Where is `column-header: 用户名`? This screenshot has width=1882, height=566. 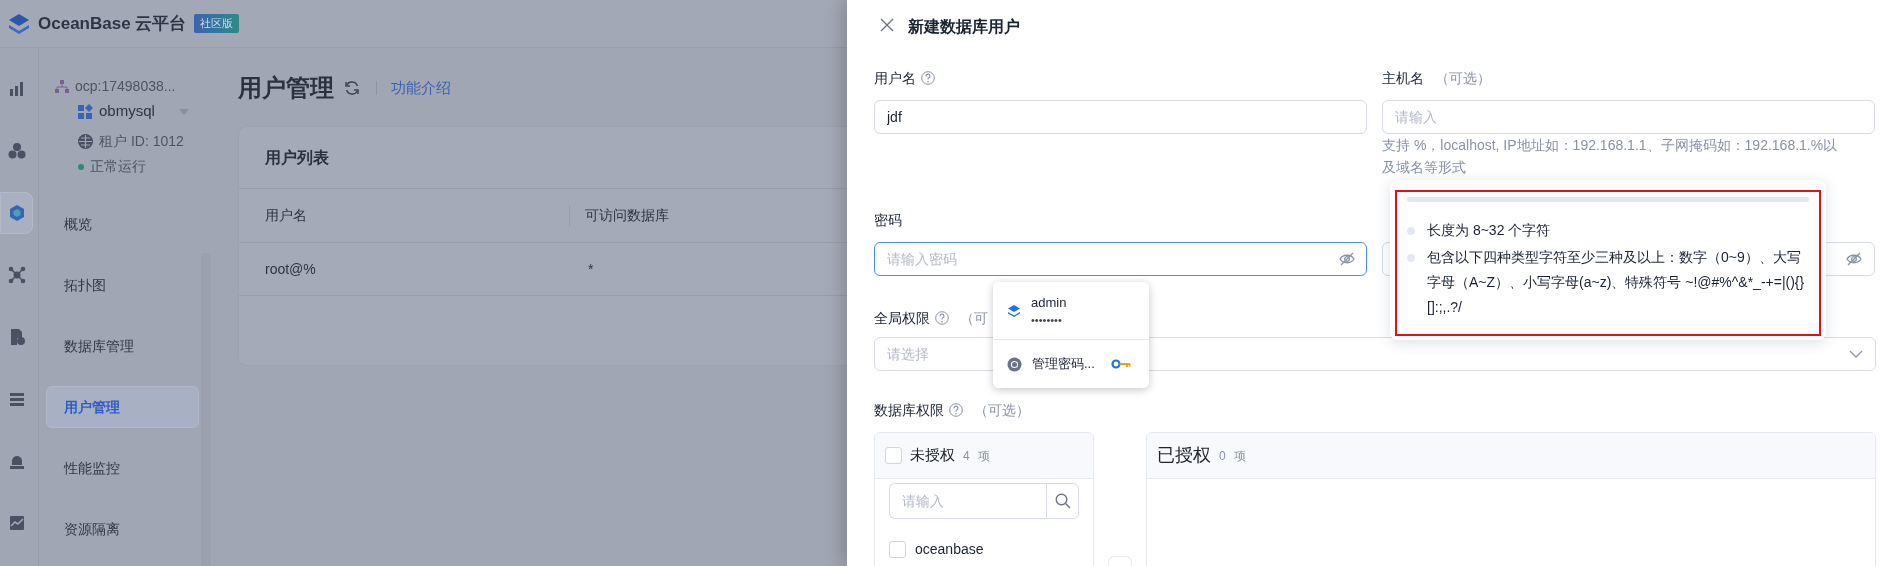 column-header: 用户名 is located at coordinates (286, 215).